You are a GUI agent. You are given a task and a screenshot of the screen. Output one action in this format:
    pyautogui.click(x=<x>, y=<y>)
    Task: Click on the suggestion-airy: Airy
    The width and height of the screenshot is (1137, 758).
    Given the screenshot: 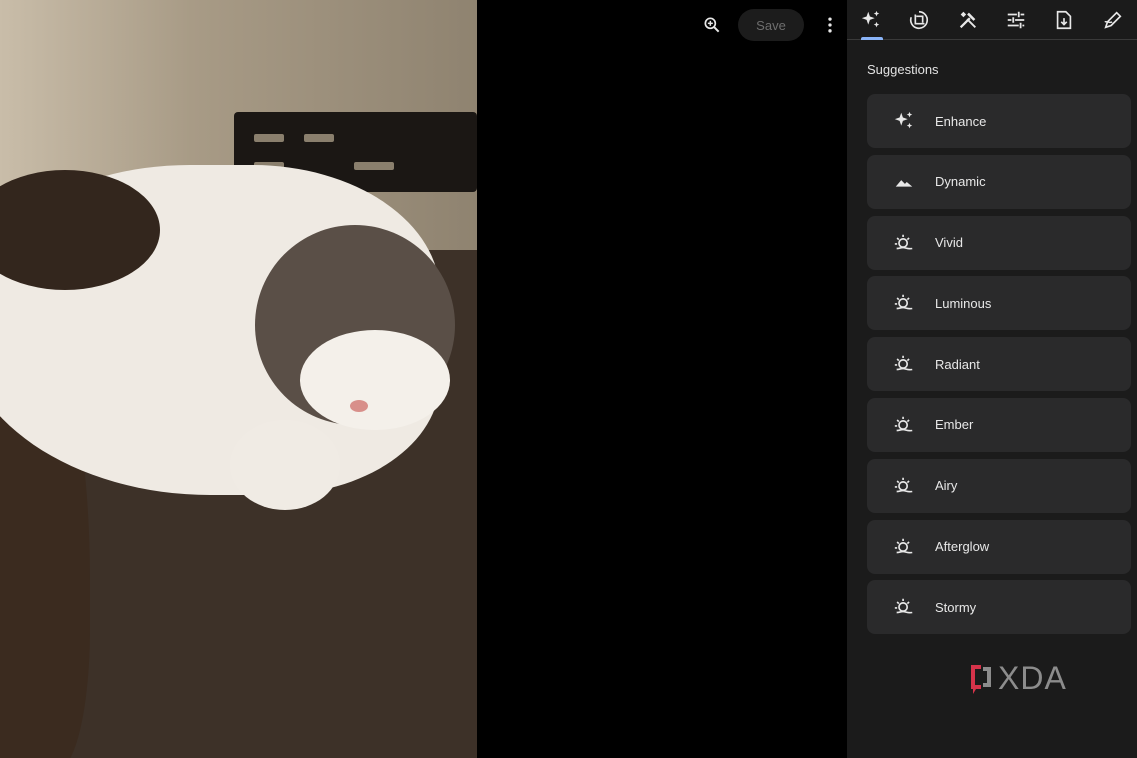 What is the action you would take?
    pyautogui.click(x=999, y=485)
    